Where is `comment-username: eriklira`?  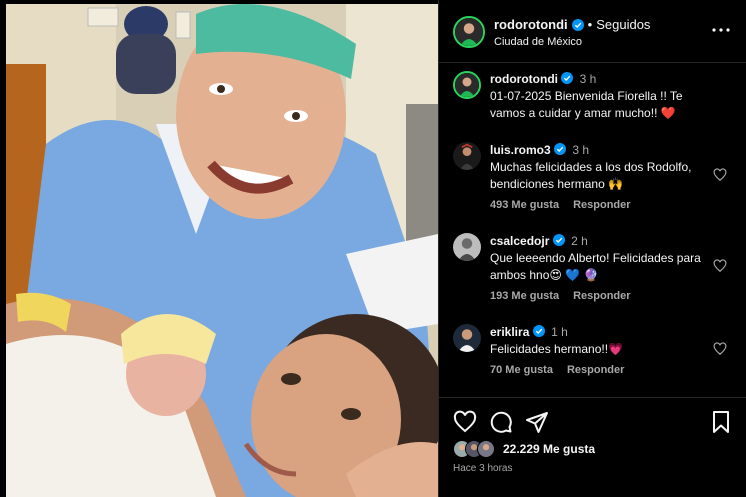
comment-username: eriklira is located at coordinates (509, 332).